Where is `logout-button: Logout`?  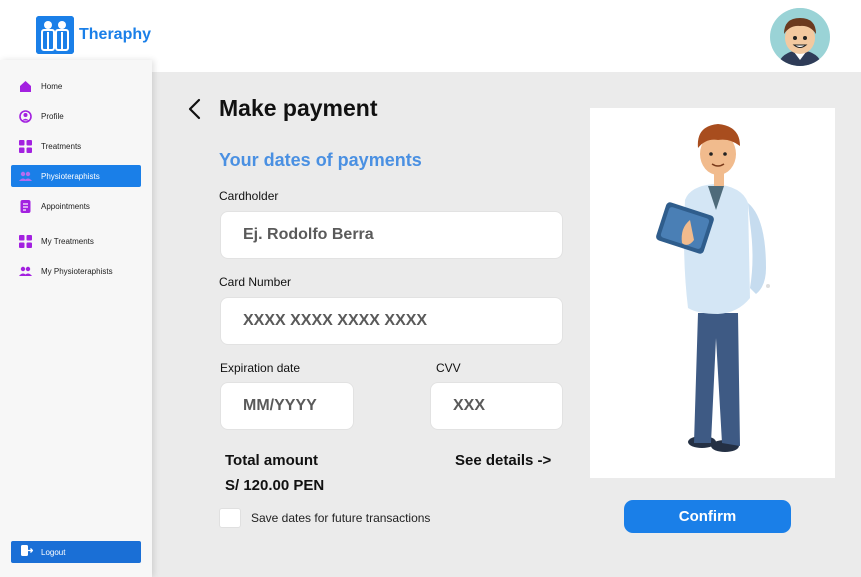
logout-button: Logout is located at coordinates (76, 552).